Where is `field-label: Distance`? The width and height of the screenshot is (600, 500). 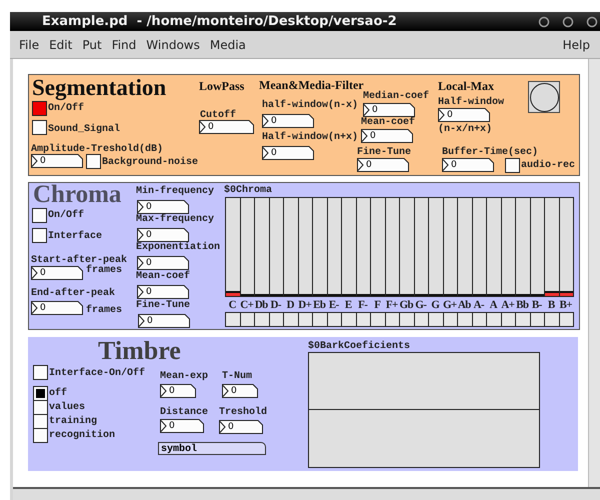
field-label: Distance is located at coordinates (184, 412).